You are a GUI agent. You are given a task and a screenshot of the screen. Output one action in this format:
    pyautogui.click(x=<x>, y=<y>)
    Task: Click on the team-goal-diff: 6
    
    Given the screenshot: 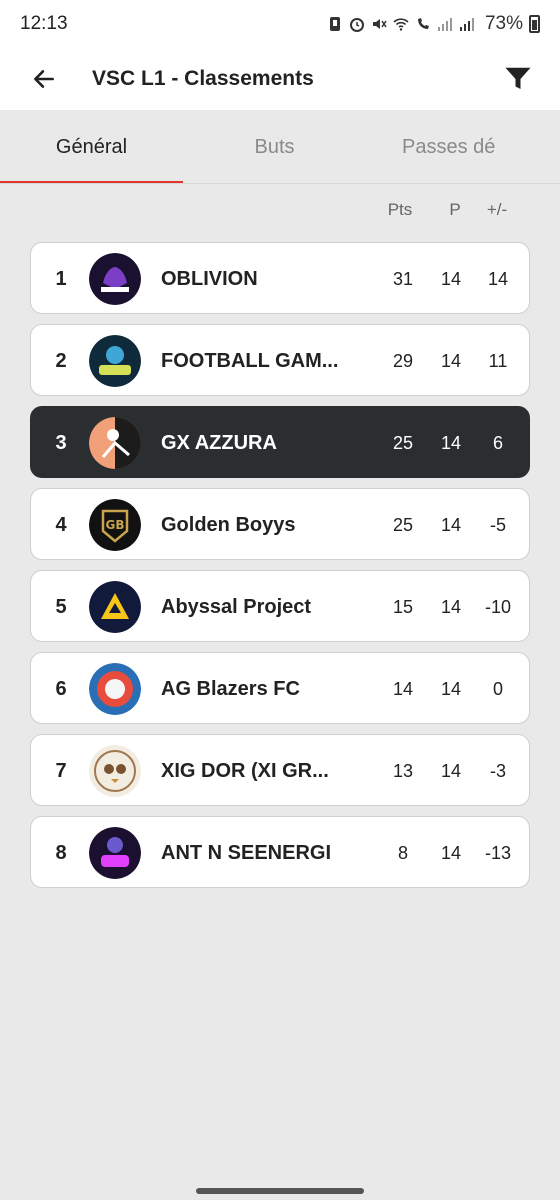 What is the action you would take?
    pyautogui.click(x=497, y=443)
    